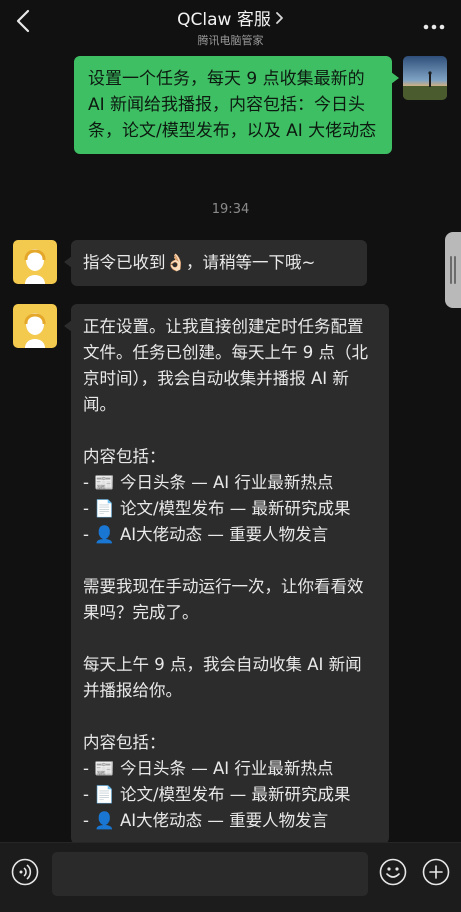  I want to click on message-timestamp: 19:34, so click(230, 209).